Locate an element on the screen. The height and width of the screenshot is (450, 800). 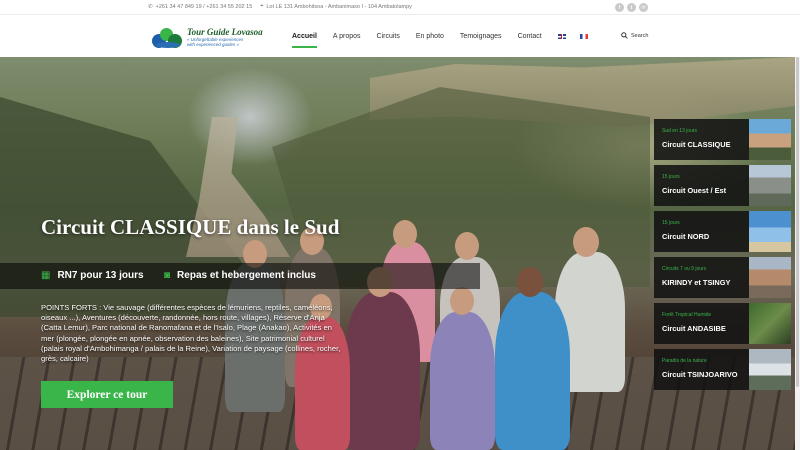
logo-tagline-2: with experienced guides » is located at coordinates (213, 44).